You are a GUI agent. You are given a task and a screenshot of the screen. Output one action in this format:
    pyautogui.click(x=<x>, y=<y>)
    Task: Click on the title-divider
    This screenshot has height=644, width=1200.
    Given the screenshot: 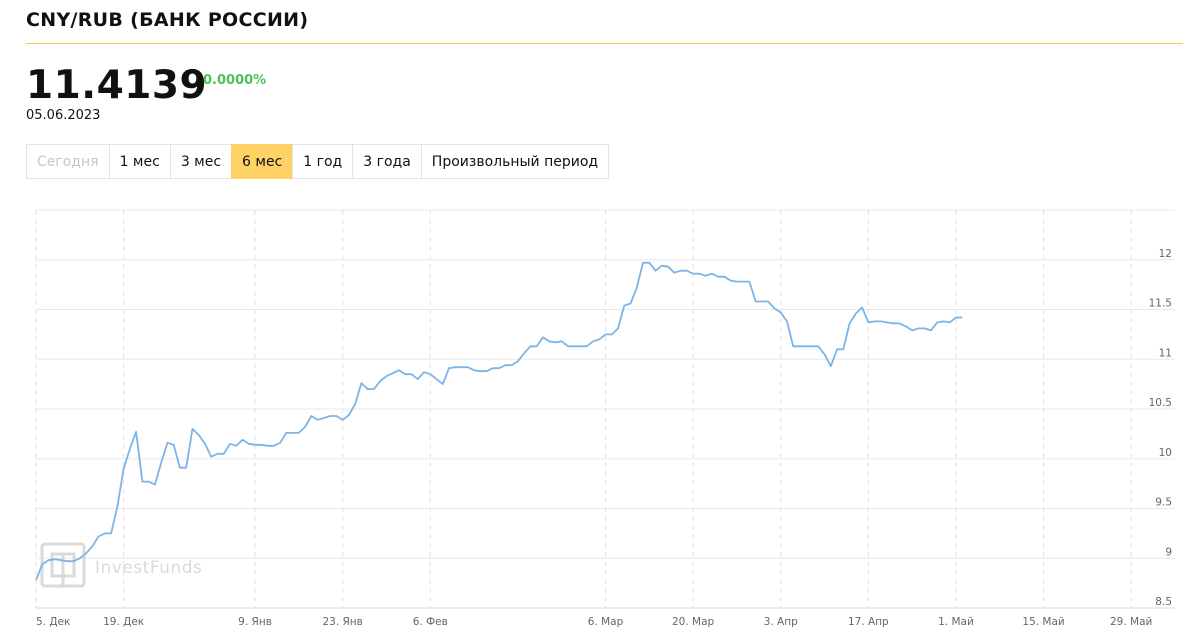 What is the action you would take?
    pyautogui.click(x=604, y=43)
    